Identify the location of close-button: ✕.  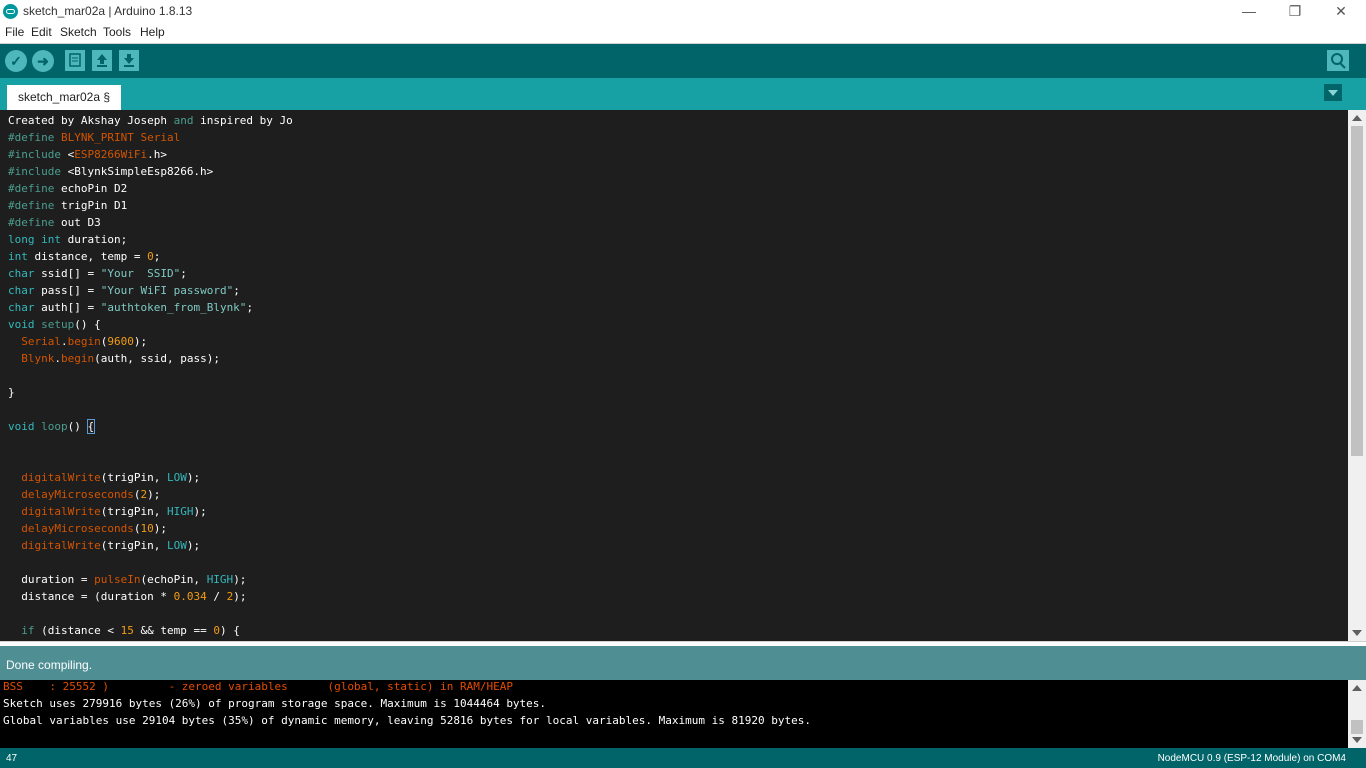
(1341, 11).